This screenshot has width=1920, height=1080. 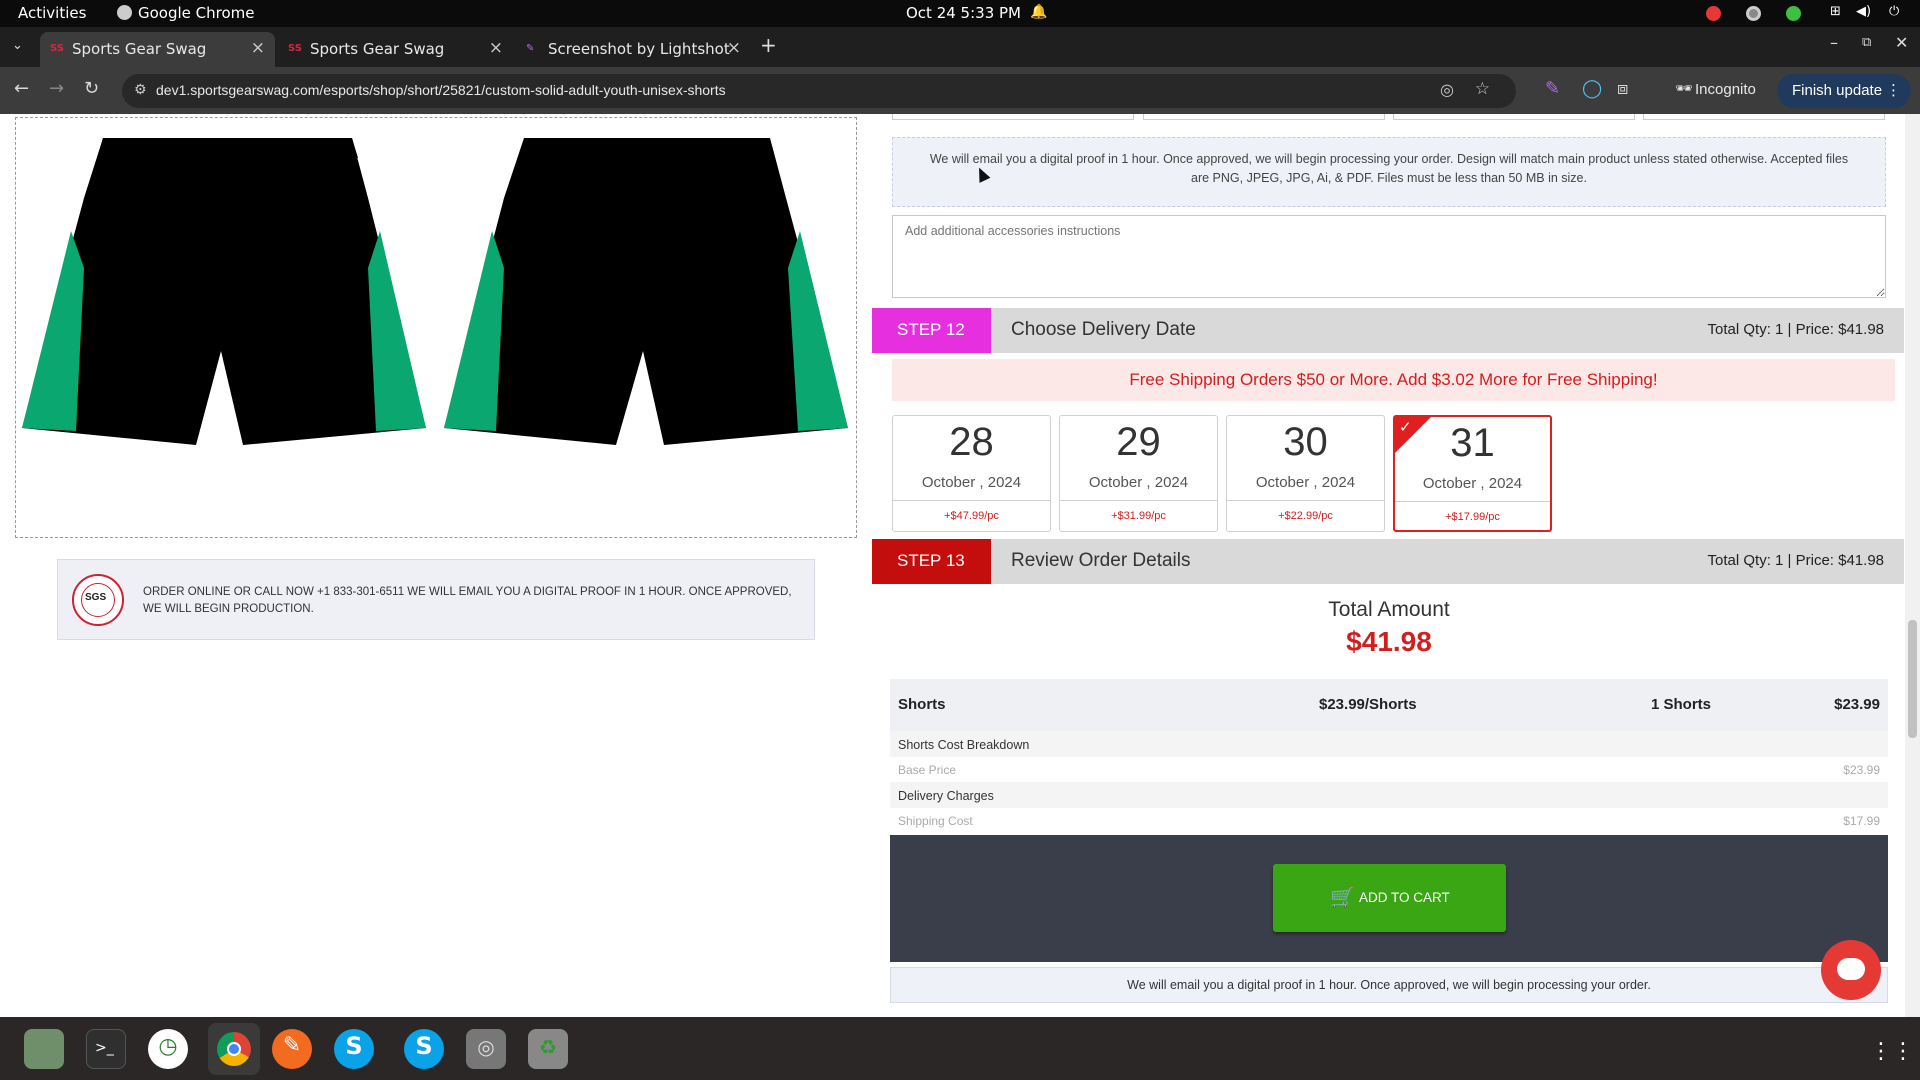 I want to click on tab-sports-gear-swag-2: SS Sports Gear Swag ×, so click(x=395, y=49).